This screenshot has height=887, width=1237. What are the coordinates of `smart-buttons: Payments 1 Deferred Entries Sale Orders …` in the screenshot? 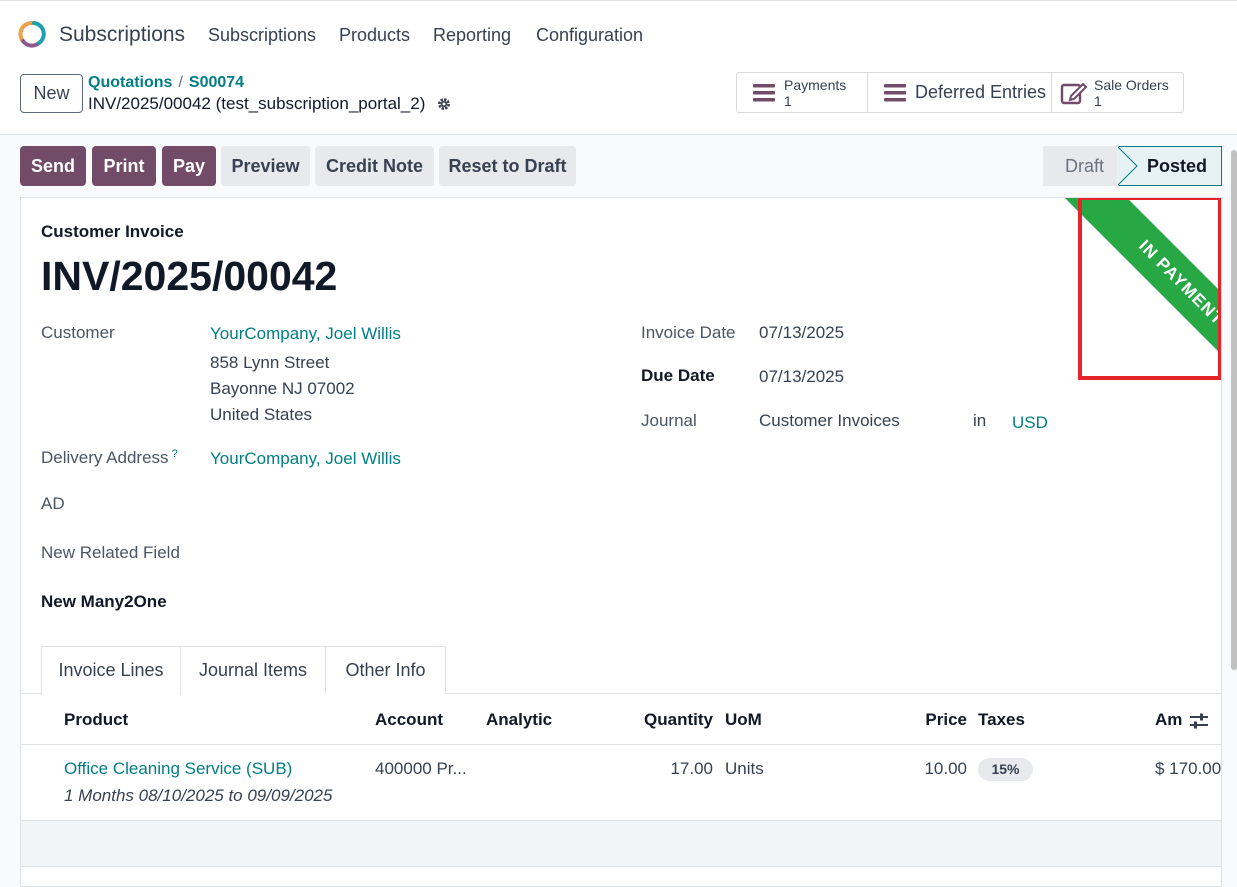 It's located at (960, 92).